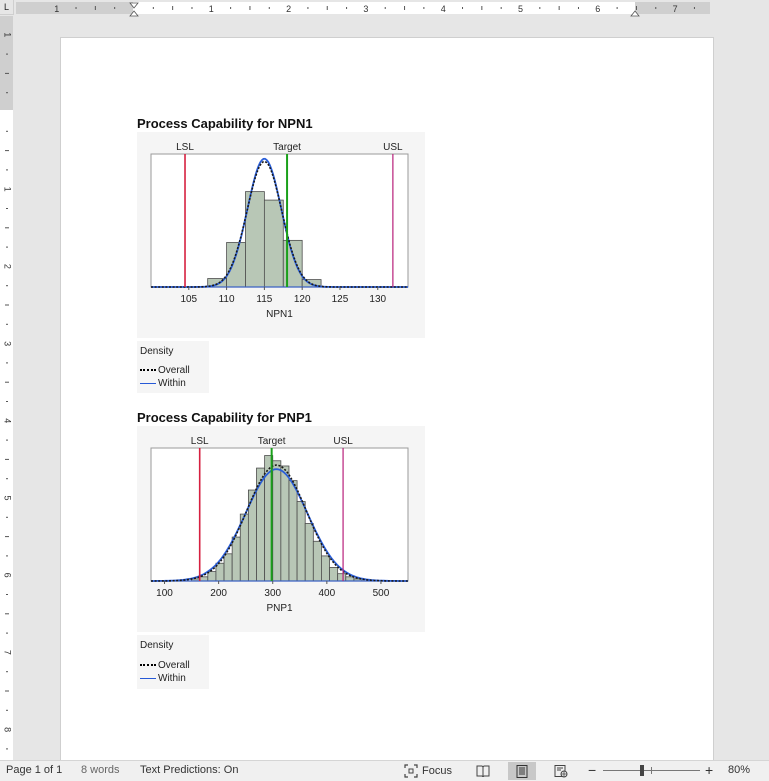 The width and height of the screenshot is (769, 781). Describe the element at coordinates (437, 771) in the screenshot. I see `focus-label: Focus` at that location.